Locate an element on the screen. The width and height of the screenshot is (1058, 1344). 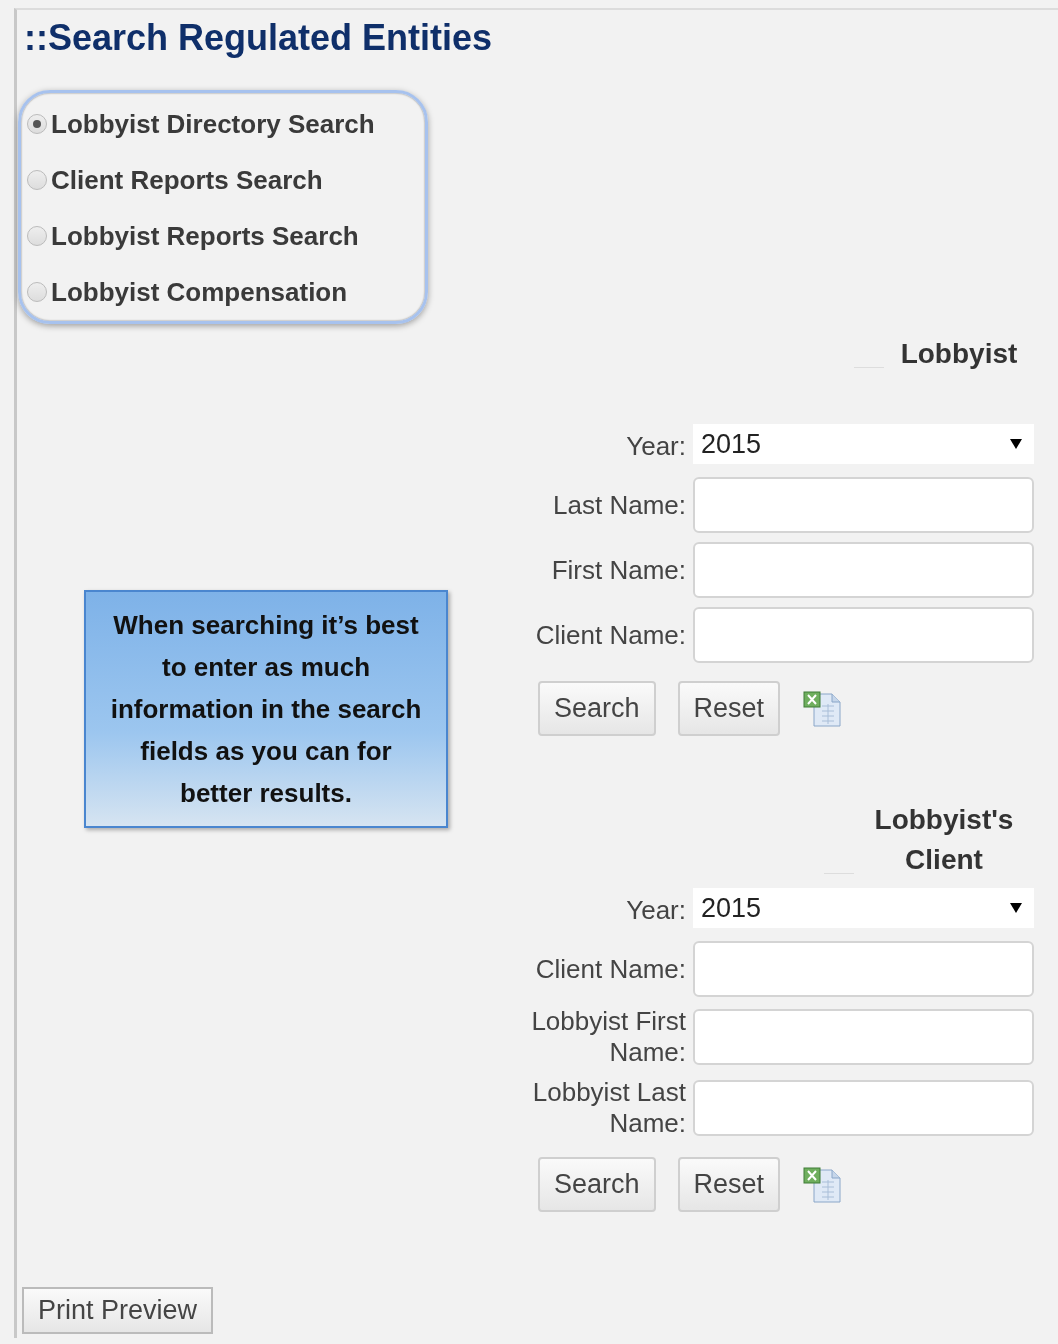
field-label: Lobbyist First Name: is located at coordinates (608, 1037).